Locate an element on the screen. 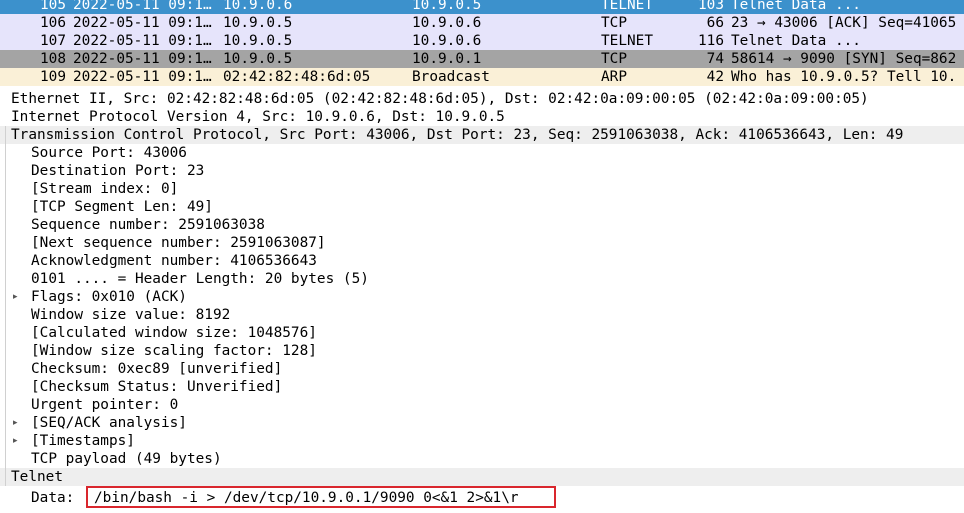  packet-cell-src: 02:42:82:48:6d:05 is located at coordinates (297, 77).